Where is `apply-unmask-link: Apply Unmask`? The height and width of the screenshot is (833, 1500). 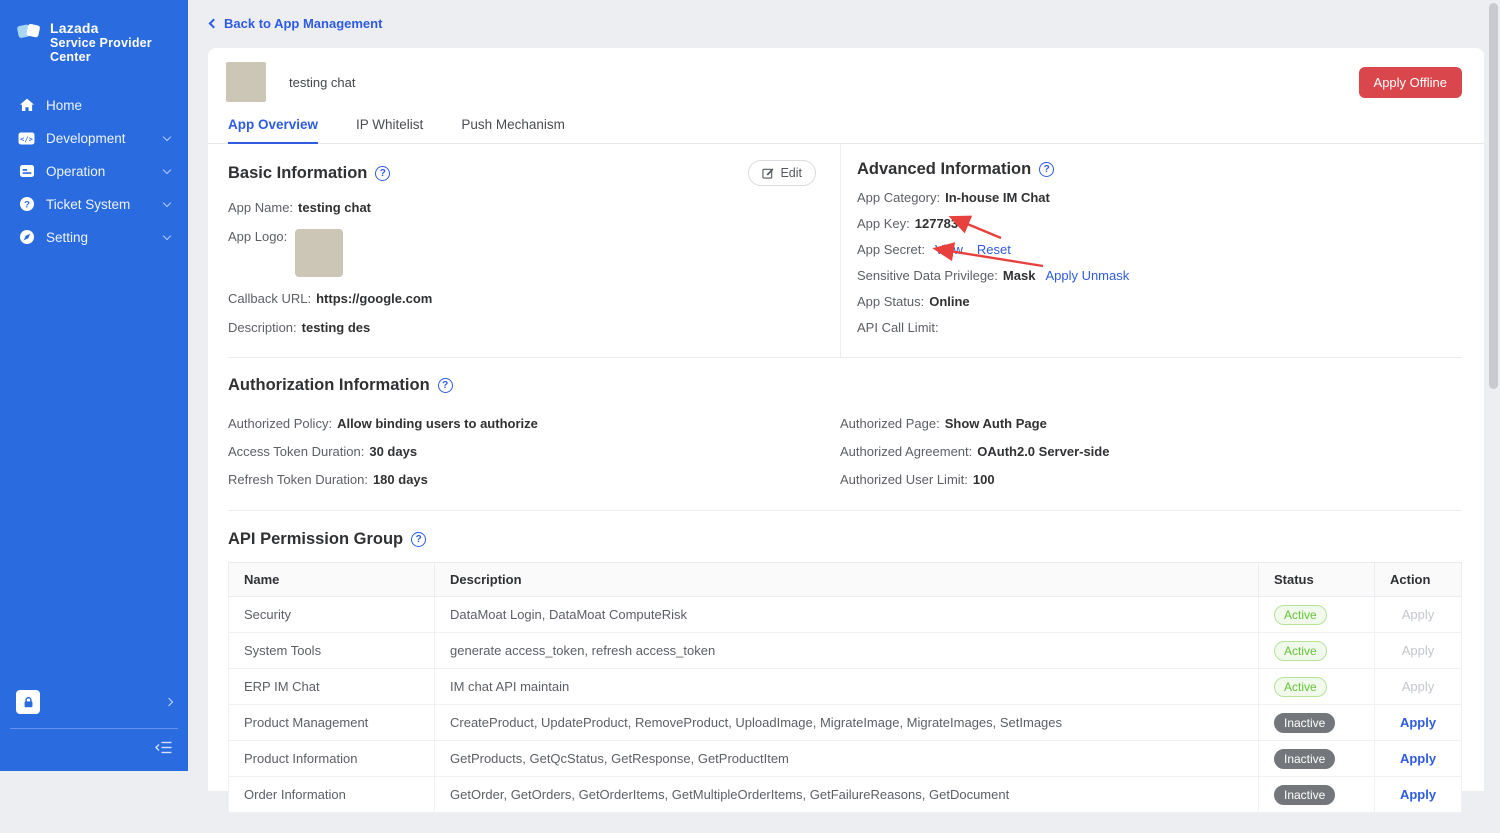
apply-unmask-link: Apply Unmask is located at coordinates (1087, 275).